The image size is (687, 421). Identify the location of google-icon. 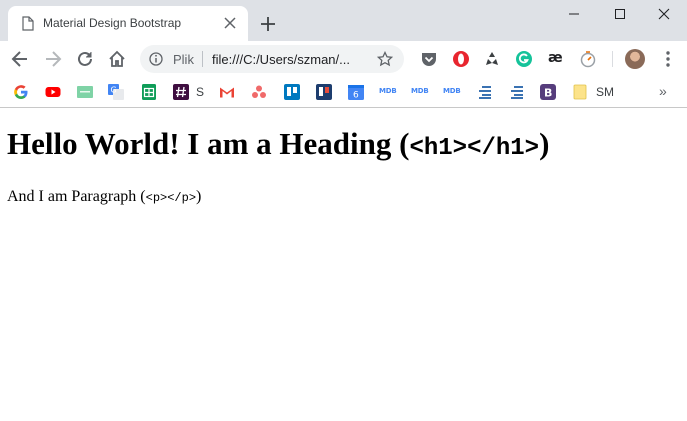
(21, 92).